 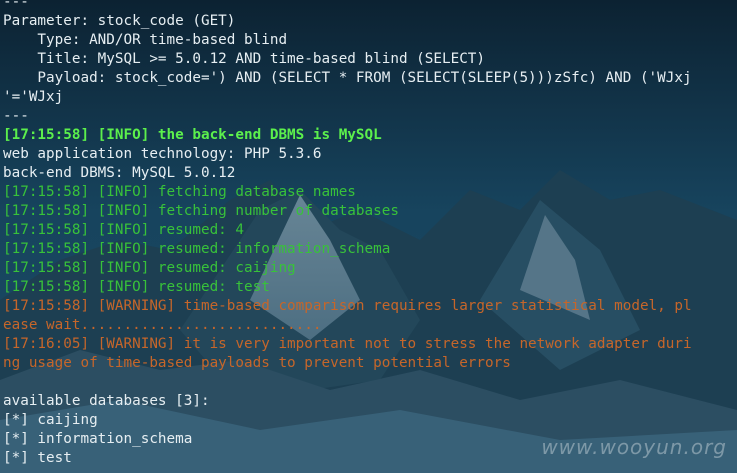 I want to click on terminal-line: web application technology: PHP 5.3.6, so click(x=162, y=154).